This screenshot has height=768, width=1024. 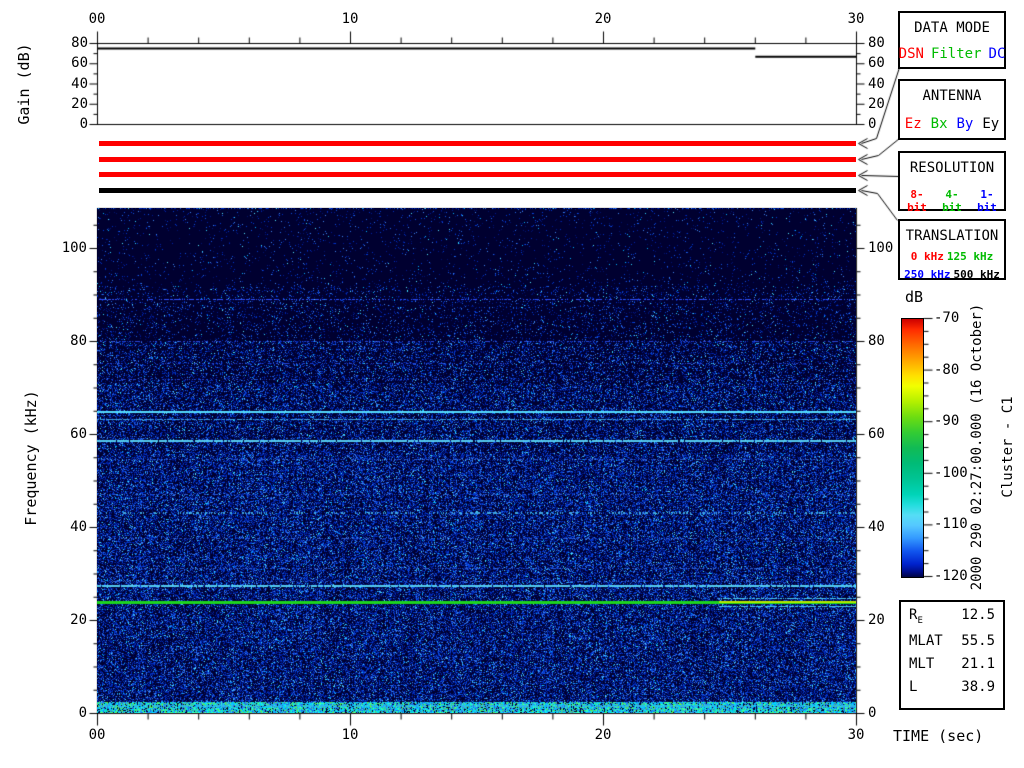 I want to click on resolution-panel-title: RESOLUTION, so click(x=952, y=168).